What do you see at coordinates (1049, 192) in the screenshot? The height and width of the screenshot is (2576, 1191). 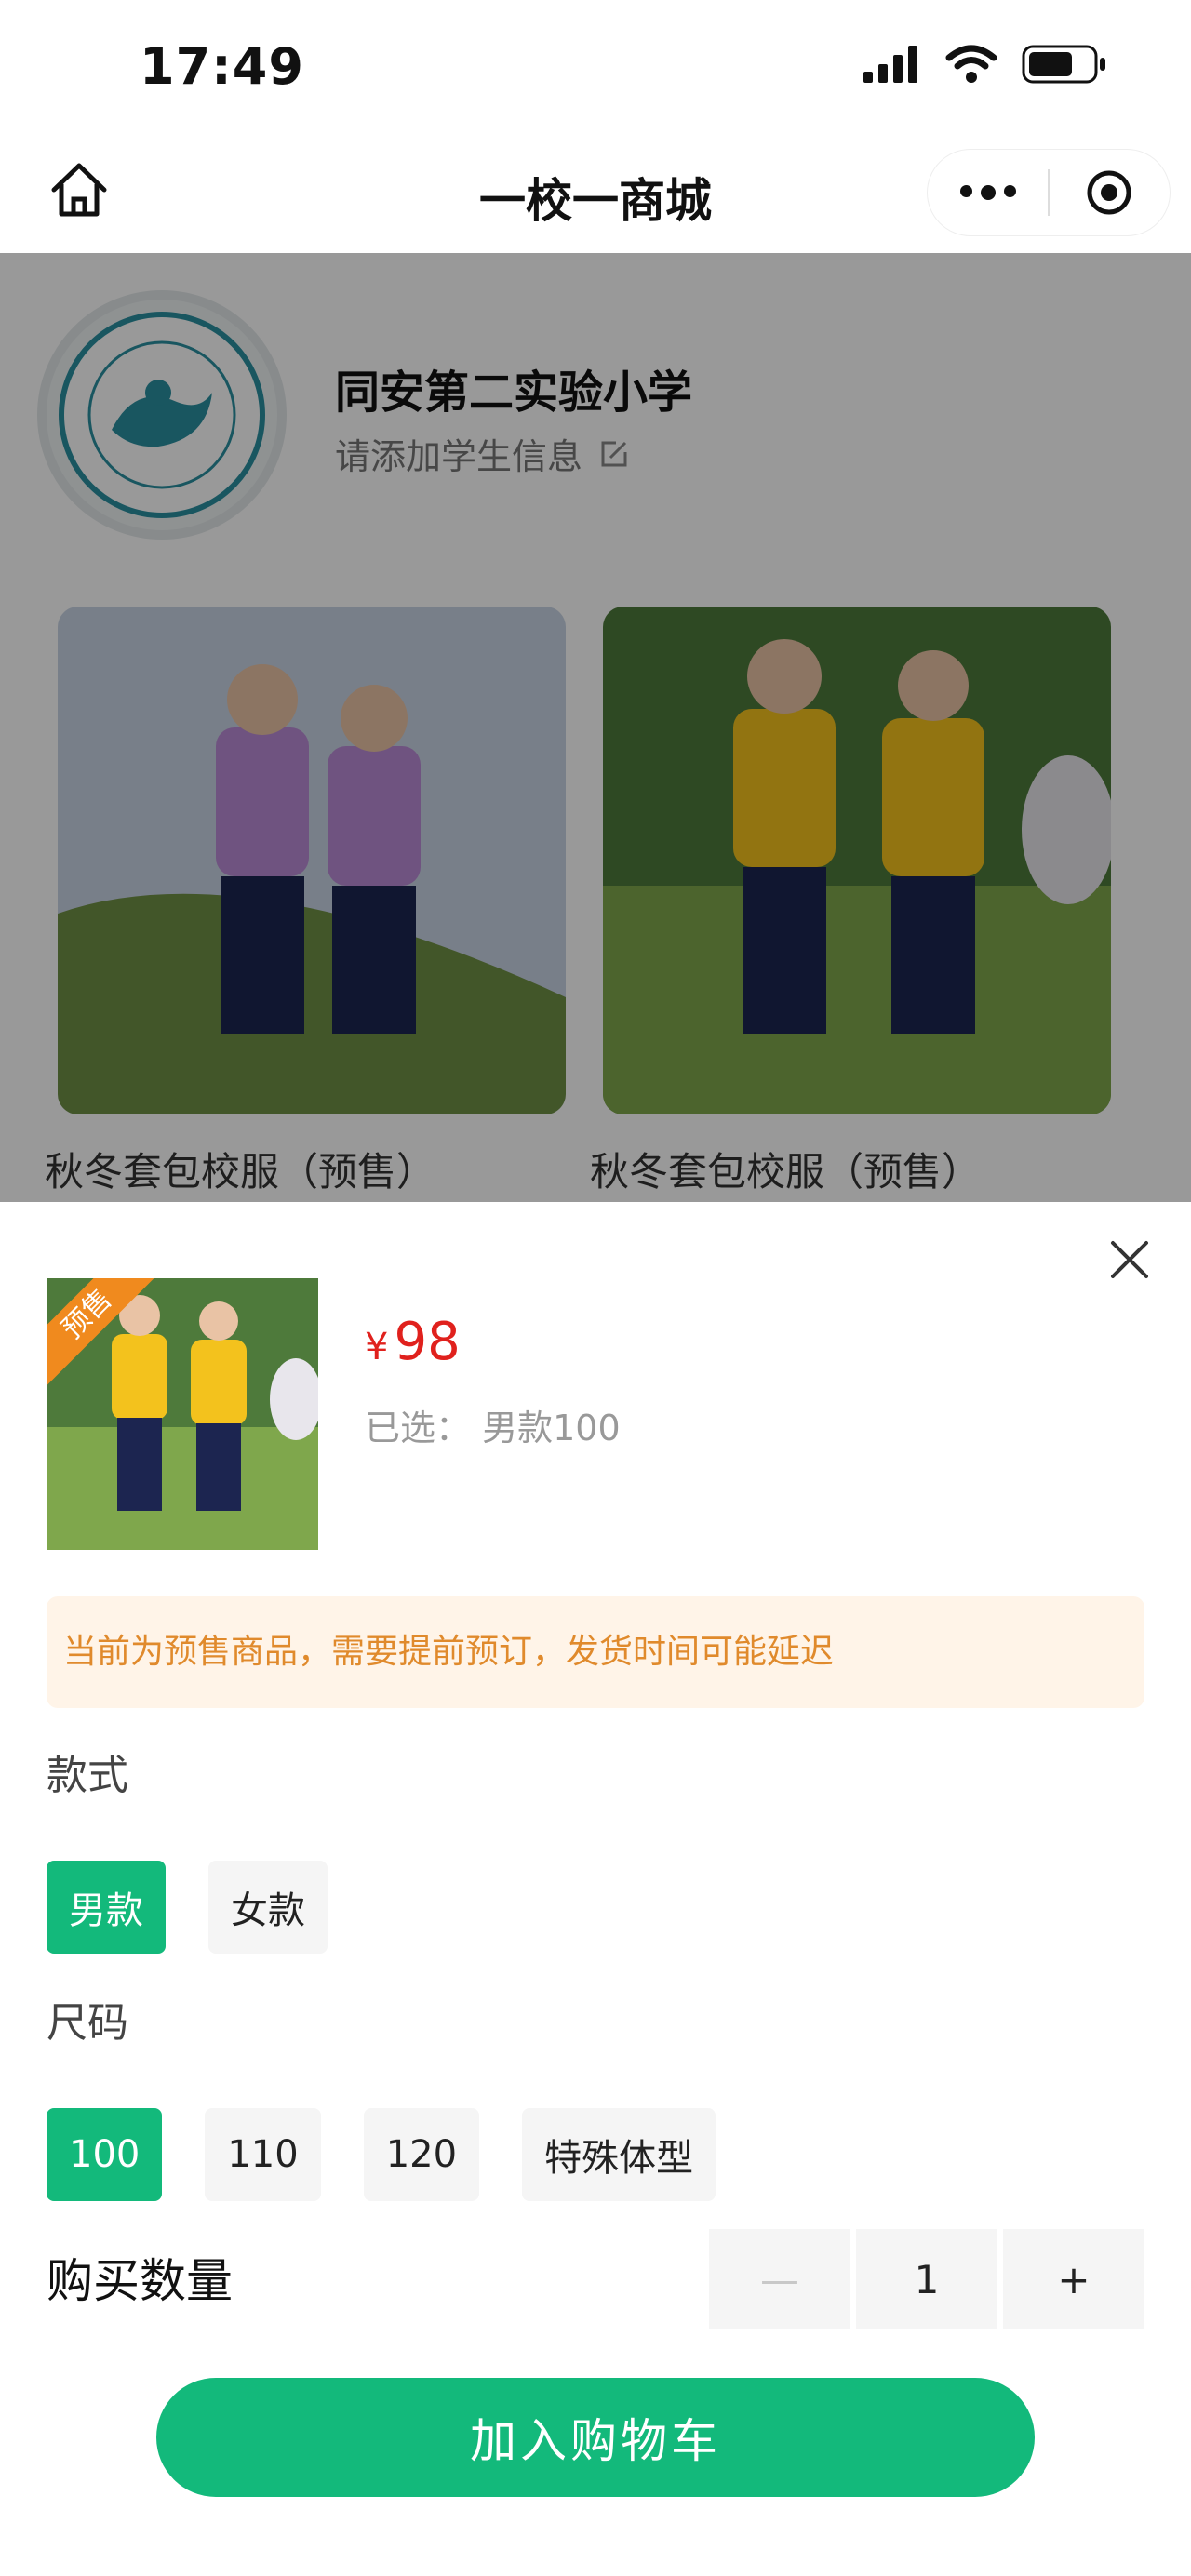 I see `mini-program-capsule` at bounding box center [1049, 192].